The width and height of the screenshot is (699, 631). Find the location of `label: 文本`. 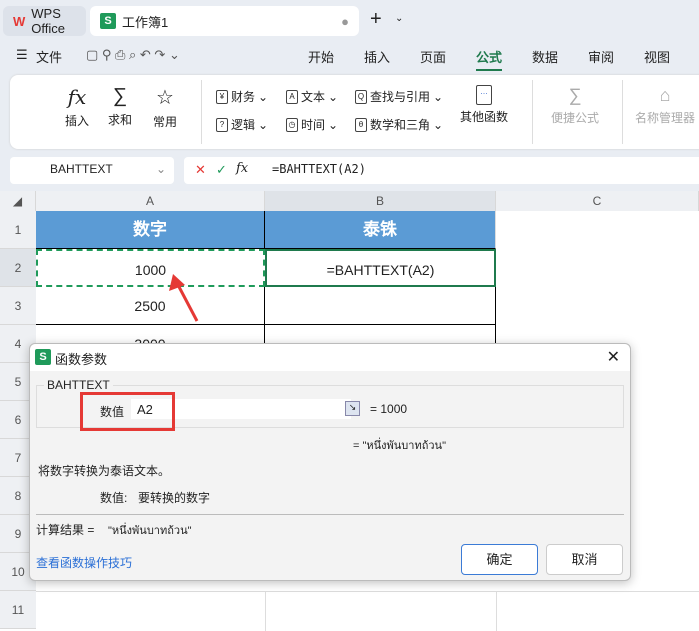

label: 文本 is located at coordinates (313, 97).